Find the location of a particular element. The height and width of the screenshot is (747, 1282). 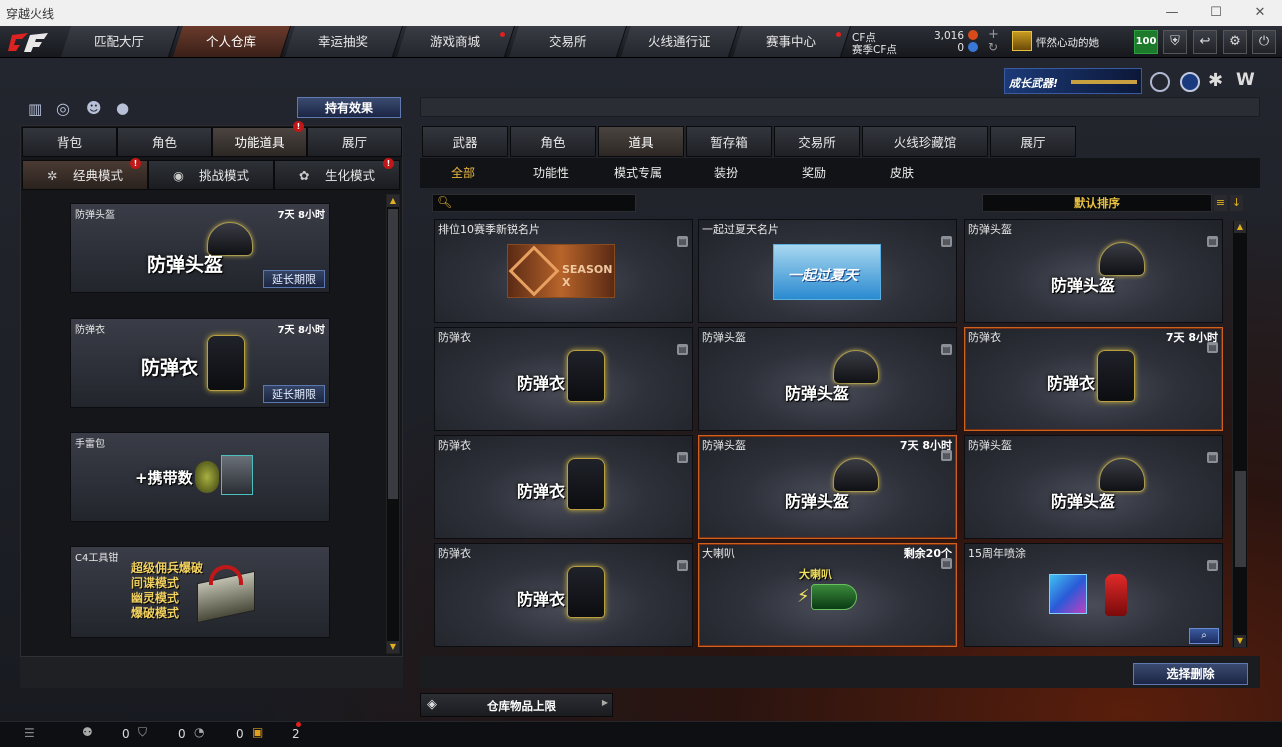

chat-icon: ◔ is located at coordinates (199, 732).